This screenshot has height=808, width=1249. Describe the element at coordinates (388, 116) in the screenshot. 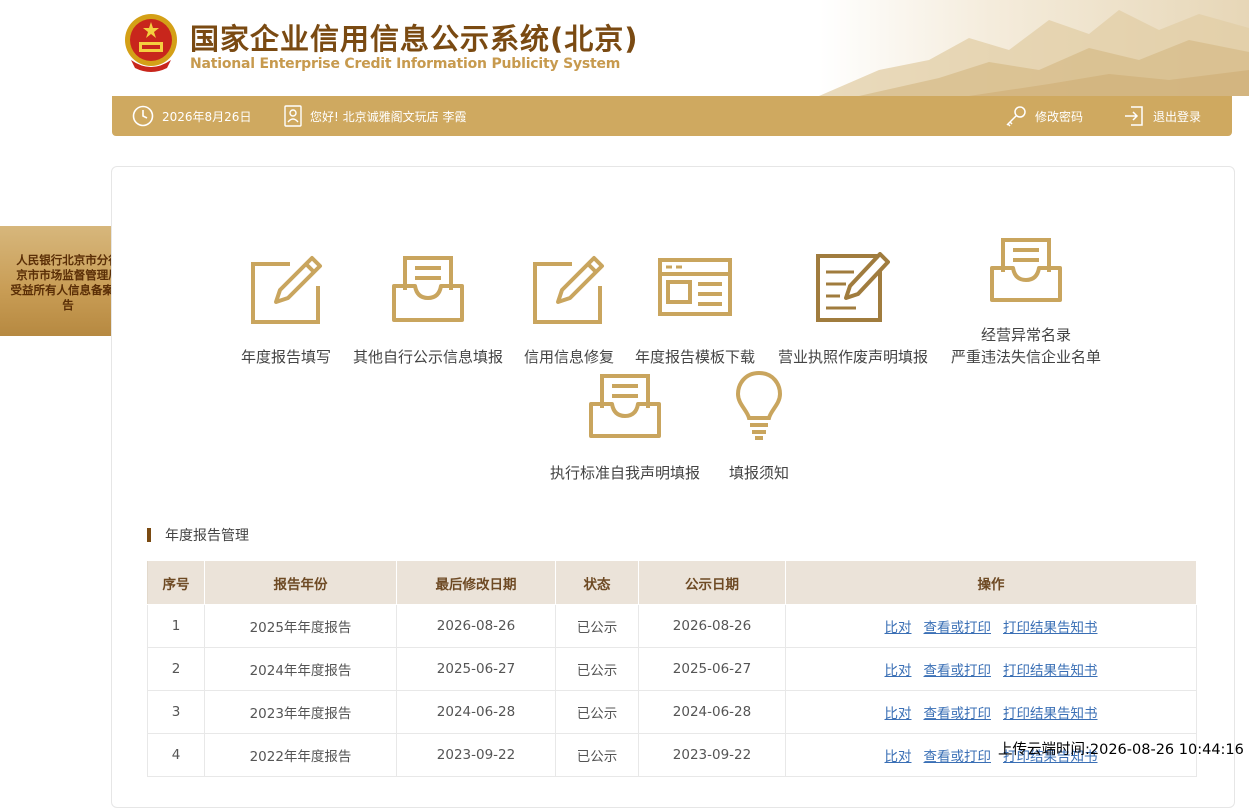

I see `greeting-text: 您好! 北京诚雅阁文玩店 李霞` at that location.